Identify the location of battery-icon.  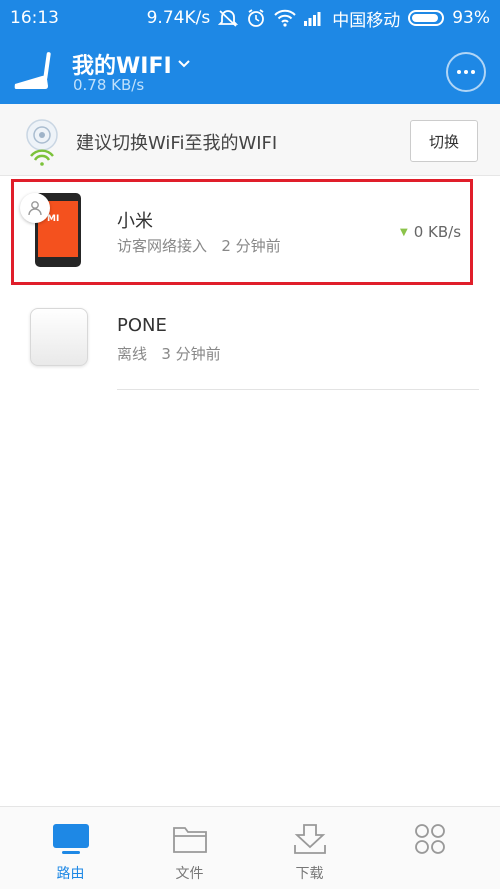
(426, 18).